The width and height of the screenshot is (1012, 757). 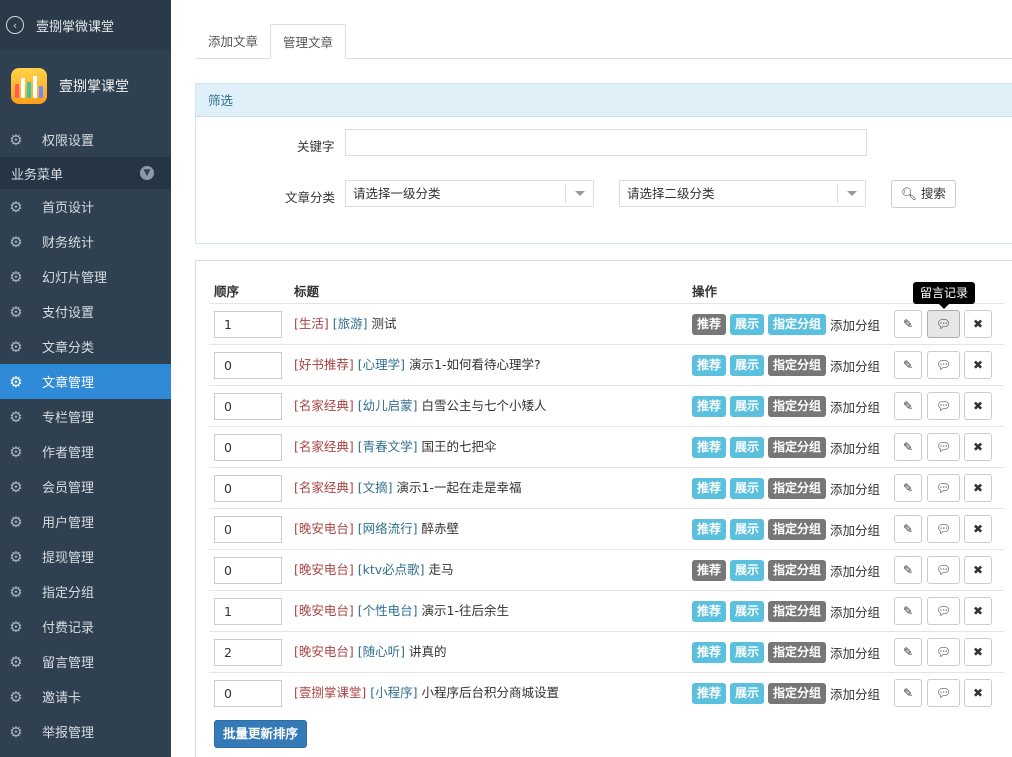 What do you see at coordinates (374, 568) in the screenshot?
I see `article-title: [晚安电台] [ktv必点歌] 走马` at bounding box center [374, 568].